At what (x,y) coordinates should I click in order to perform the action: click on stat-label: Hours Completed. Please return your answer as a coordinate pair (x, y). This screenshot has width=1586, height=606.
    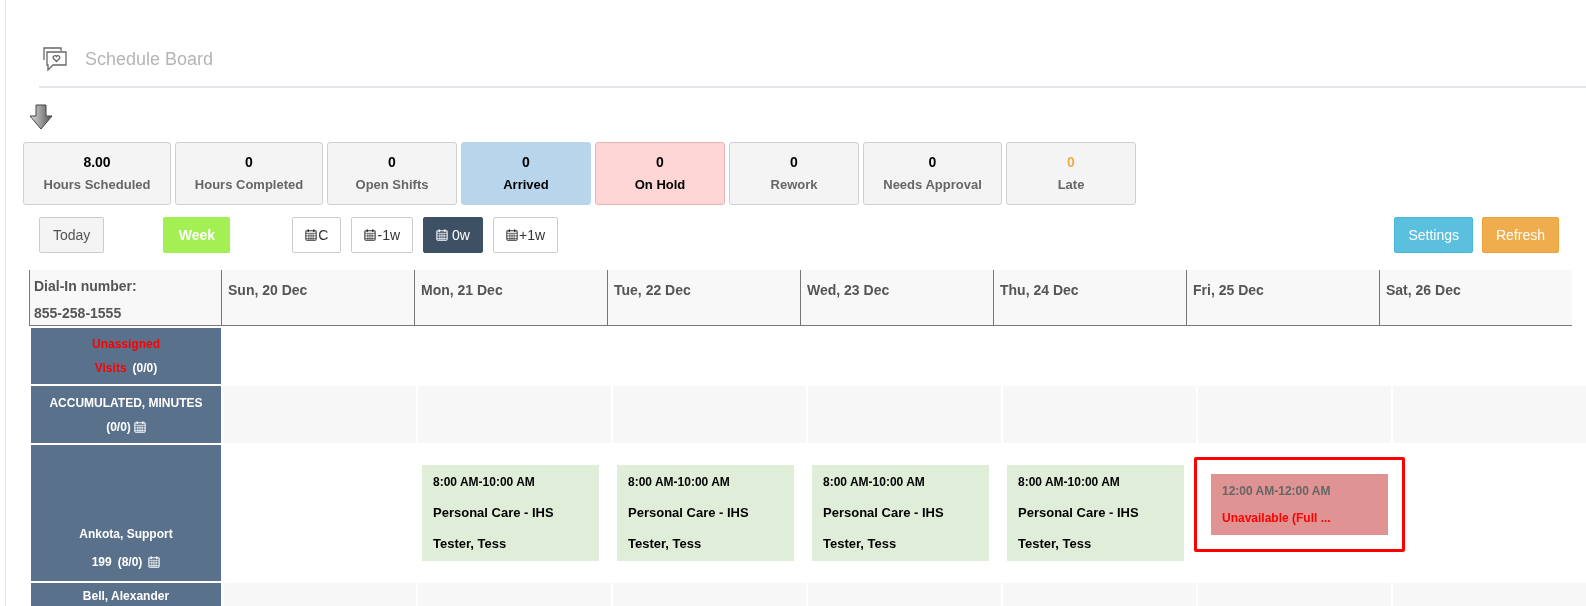
    Looking at the image, I should click on (249, 185).